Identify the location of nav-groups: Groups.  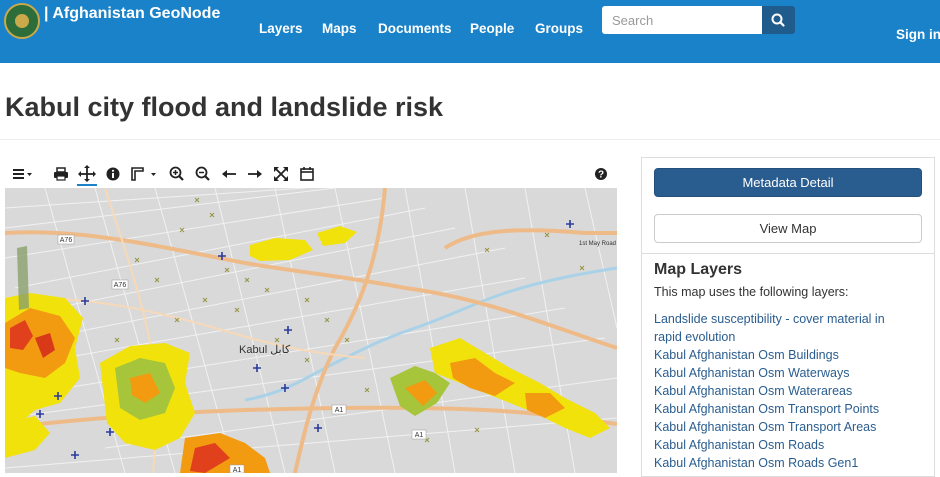
(559, 28).